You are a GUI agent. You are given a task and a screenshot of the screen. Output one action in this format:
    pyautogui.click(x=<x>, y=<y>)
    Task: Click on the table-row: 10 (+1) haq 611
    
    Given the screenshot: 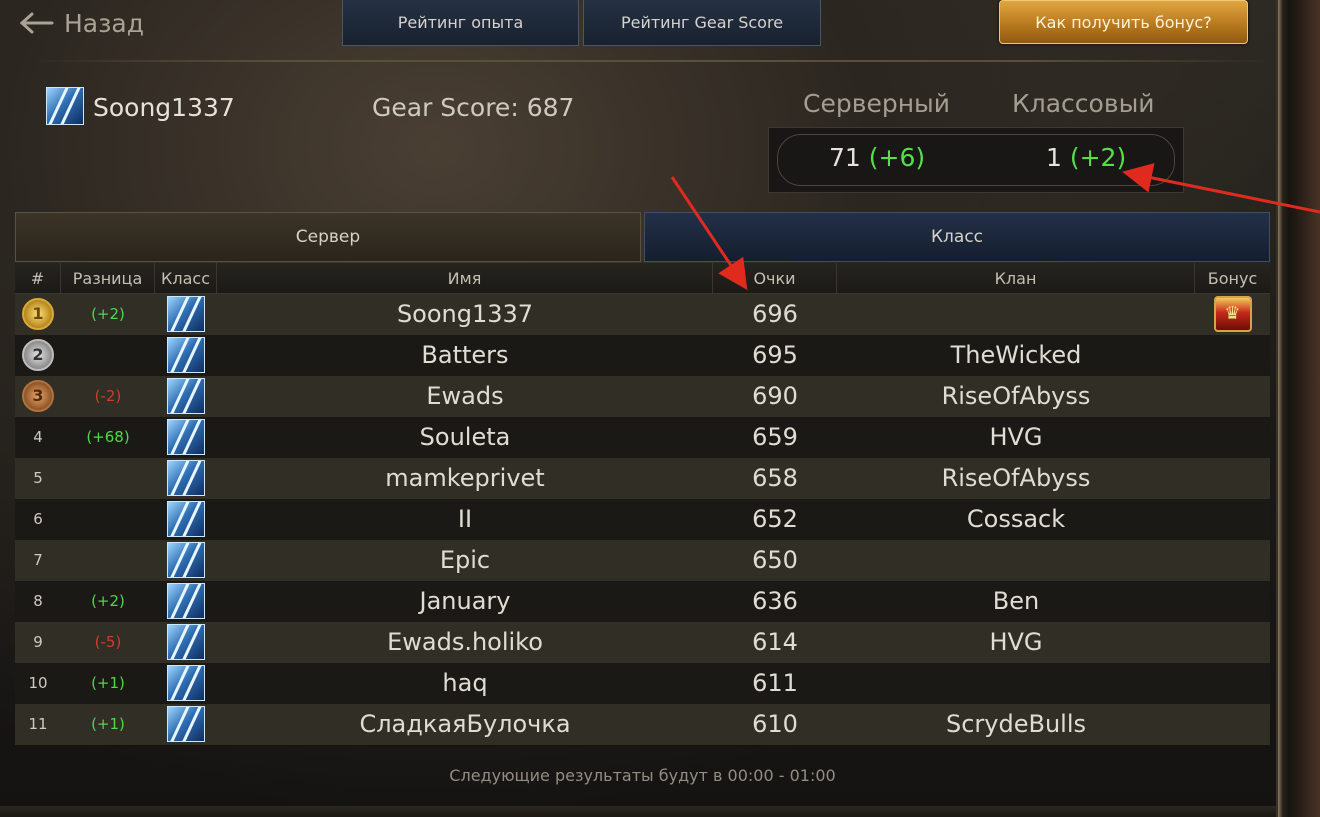 What is the action you would take?
    pyautogui.click(x=642, y=683)
    